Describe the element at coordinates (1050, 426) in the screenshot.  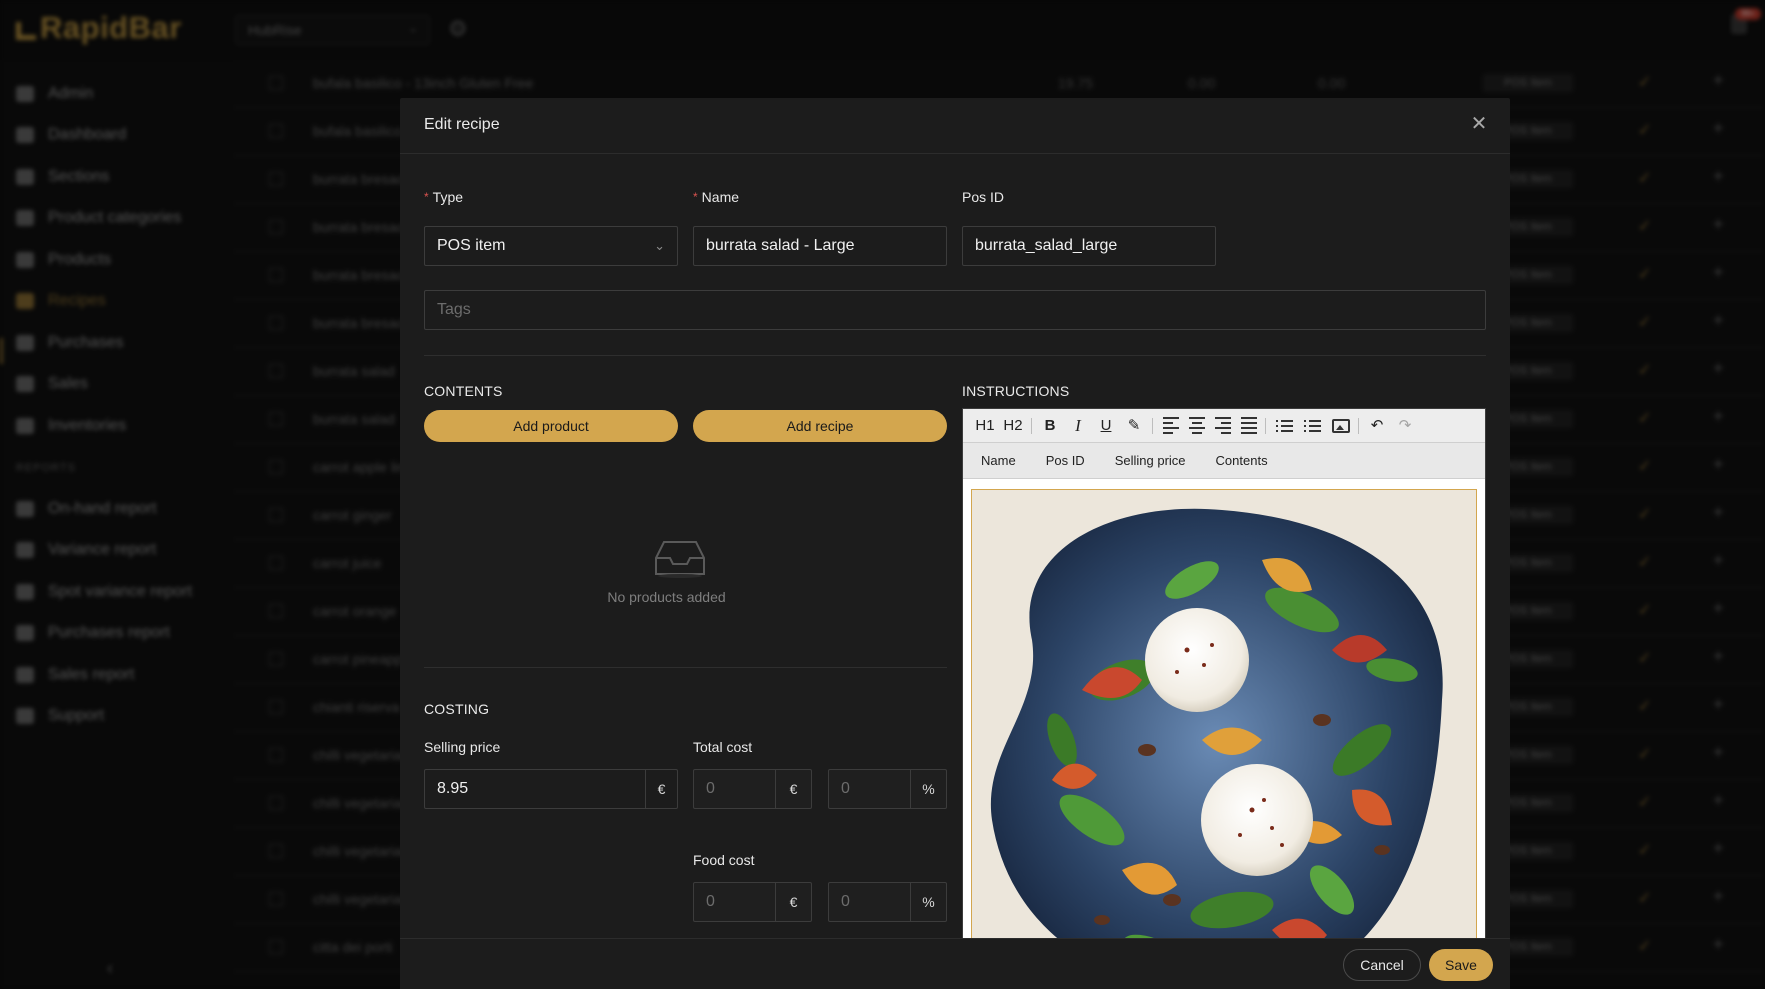
I see `bold-button: B` at that location.